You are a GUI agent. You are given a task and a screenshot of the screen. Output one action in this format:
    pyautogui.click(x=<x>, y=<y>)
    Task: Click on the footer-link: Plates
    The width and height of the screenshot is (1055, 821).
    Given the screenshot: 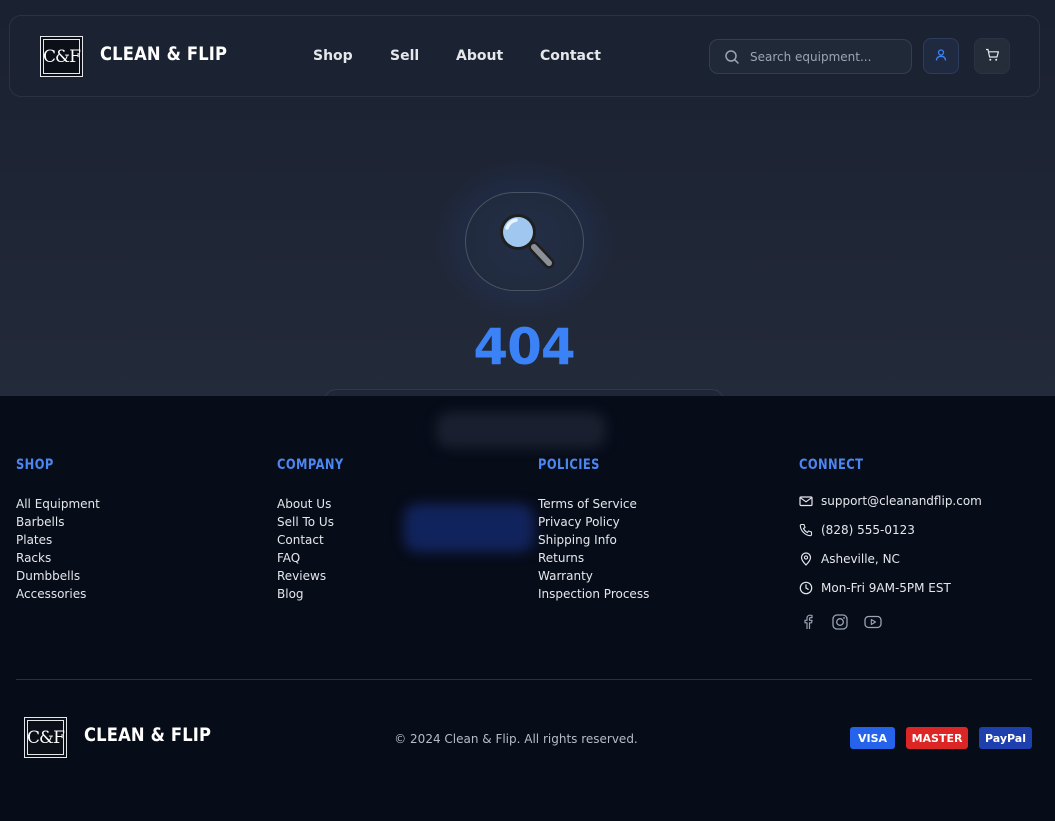 What is the action you would take?
    pyautogui.click(x=58, y=540)
    